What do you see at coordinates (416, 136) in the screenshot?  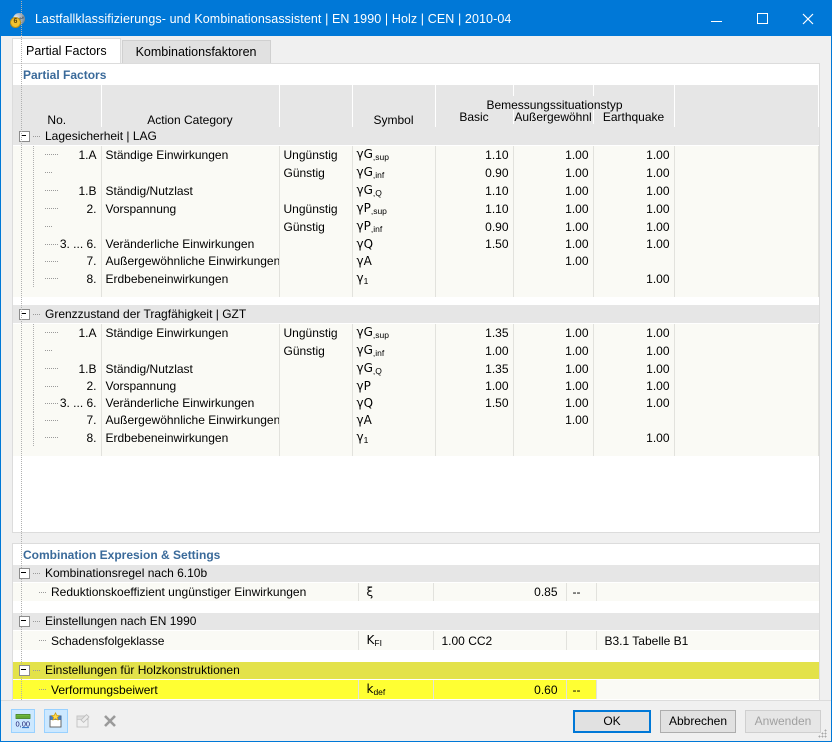 I see `grid-group-row: Lagesicherheit | LAG` at bounding box center [416, 136].